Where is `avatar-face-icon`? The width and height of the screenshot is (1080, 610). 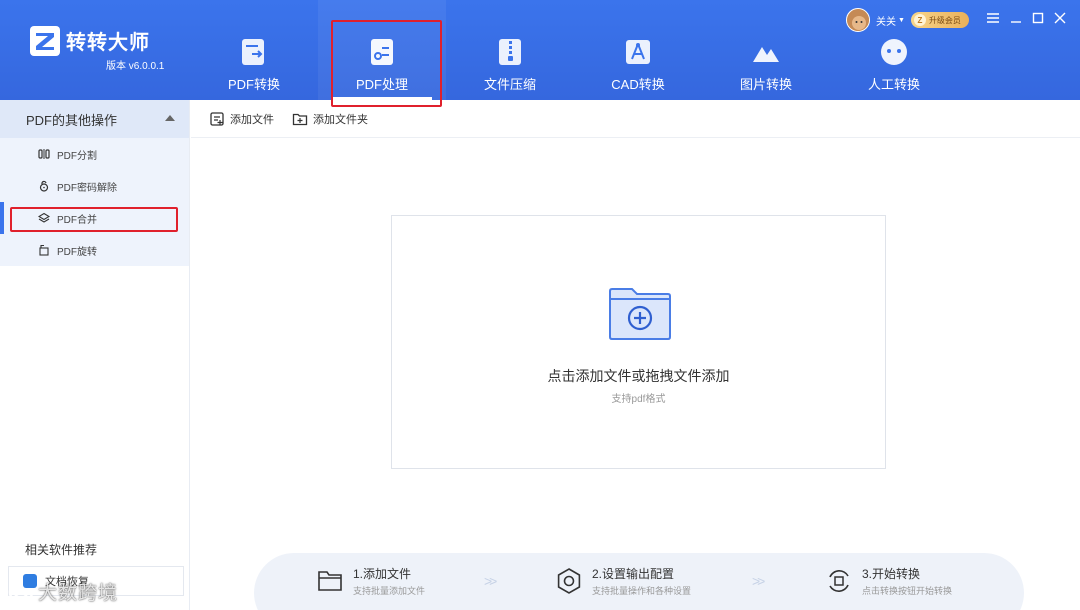 avatar-face-icon is located at coordinates (858, 20).